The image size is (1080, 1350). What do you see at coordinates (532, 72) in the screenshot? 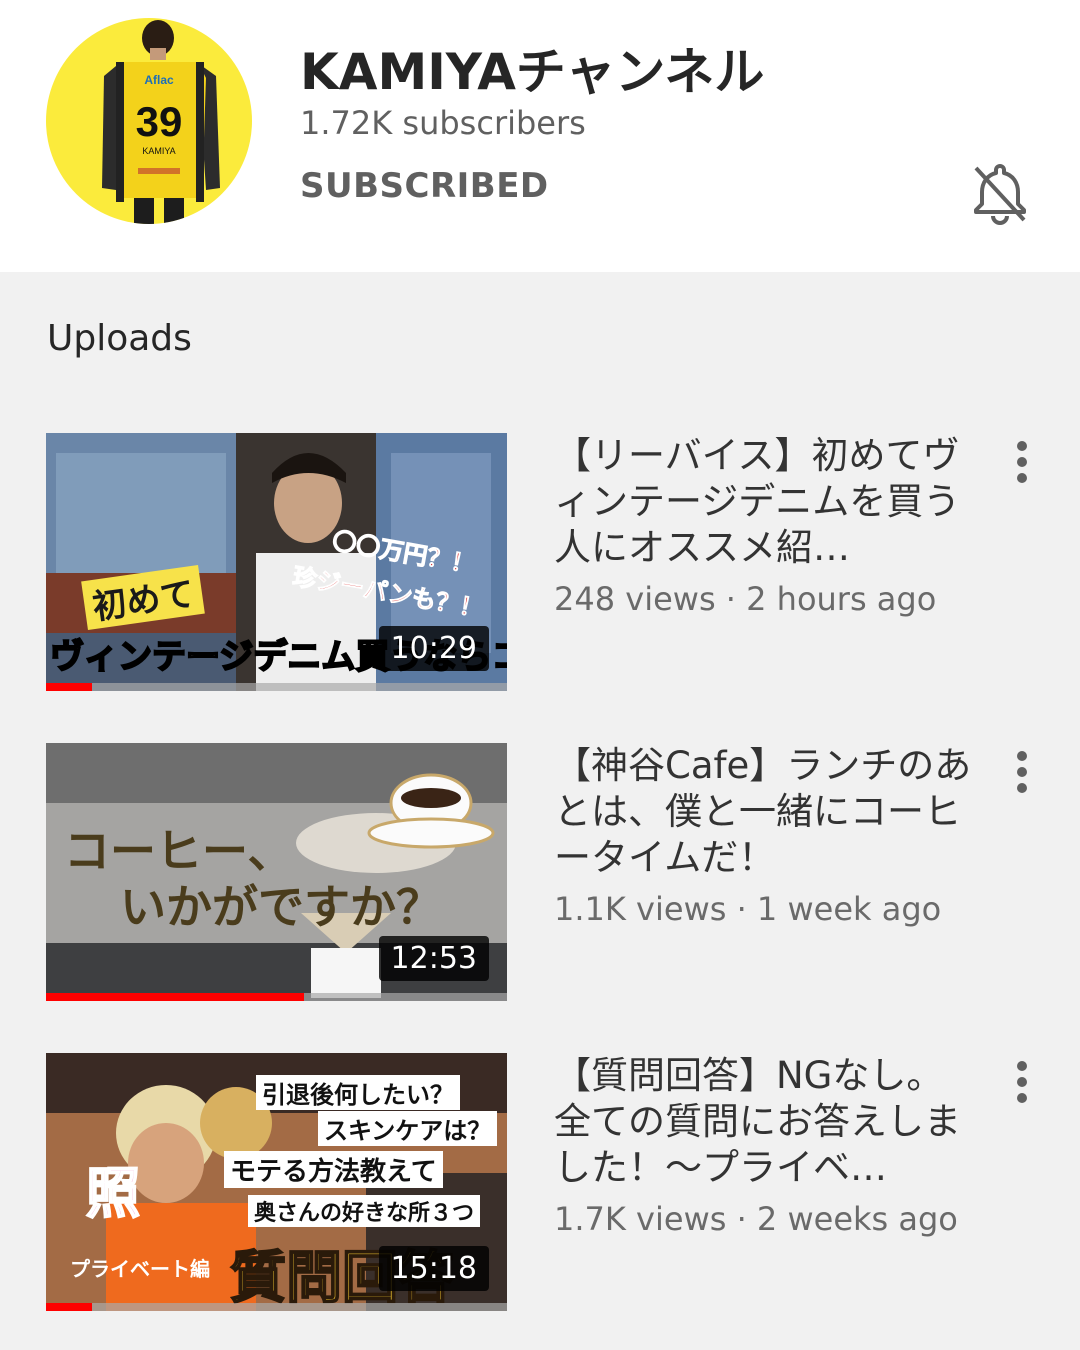
I see `channel-name: KAMIYAチャンネル` at bounding box center [532, 72].